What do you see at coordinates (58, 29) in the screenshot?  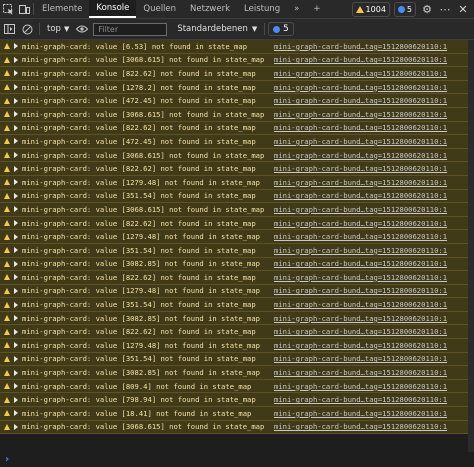 I see `context-selector: top ▼` at bounding box center [58, 29].